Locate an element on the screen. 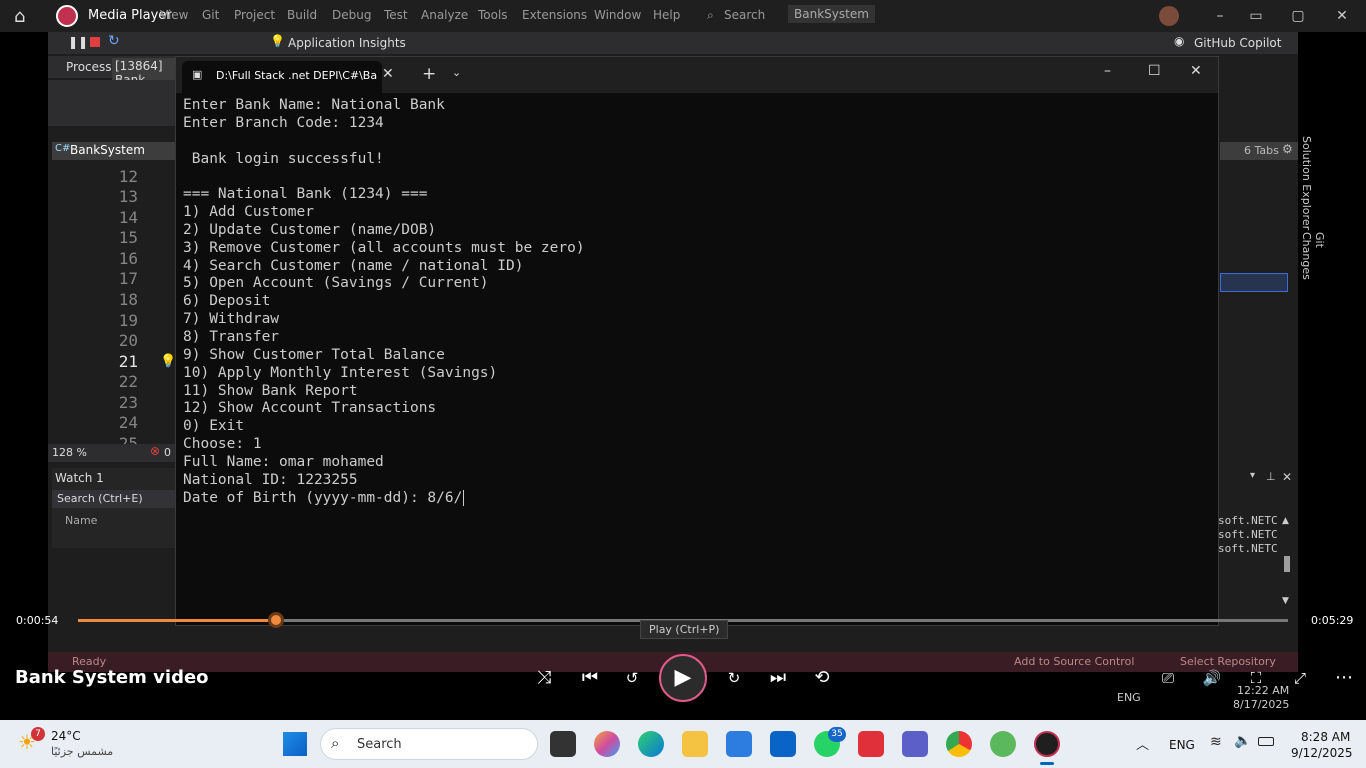  edge-icon is located at coordinates (651, 744).